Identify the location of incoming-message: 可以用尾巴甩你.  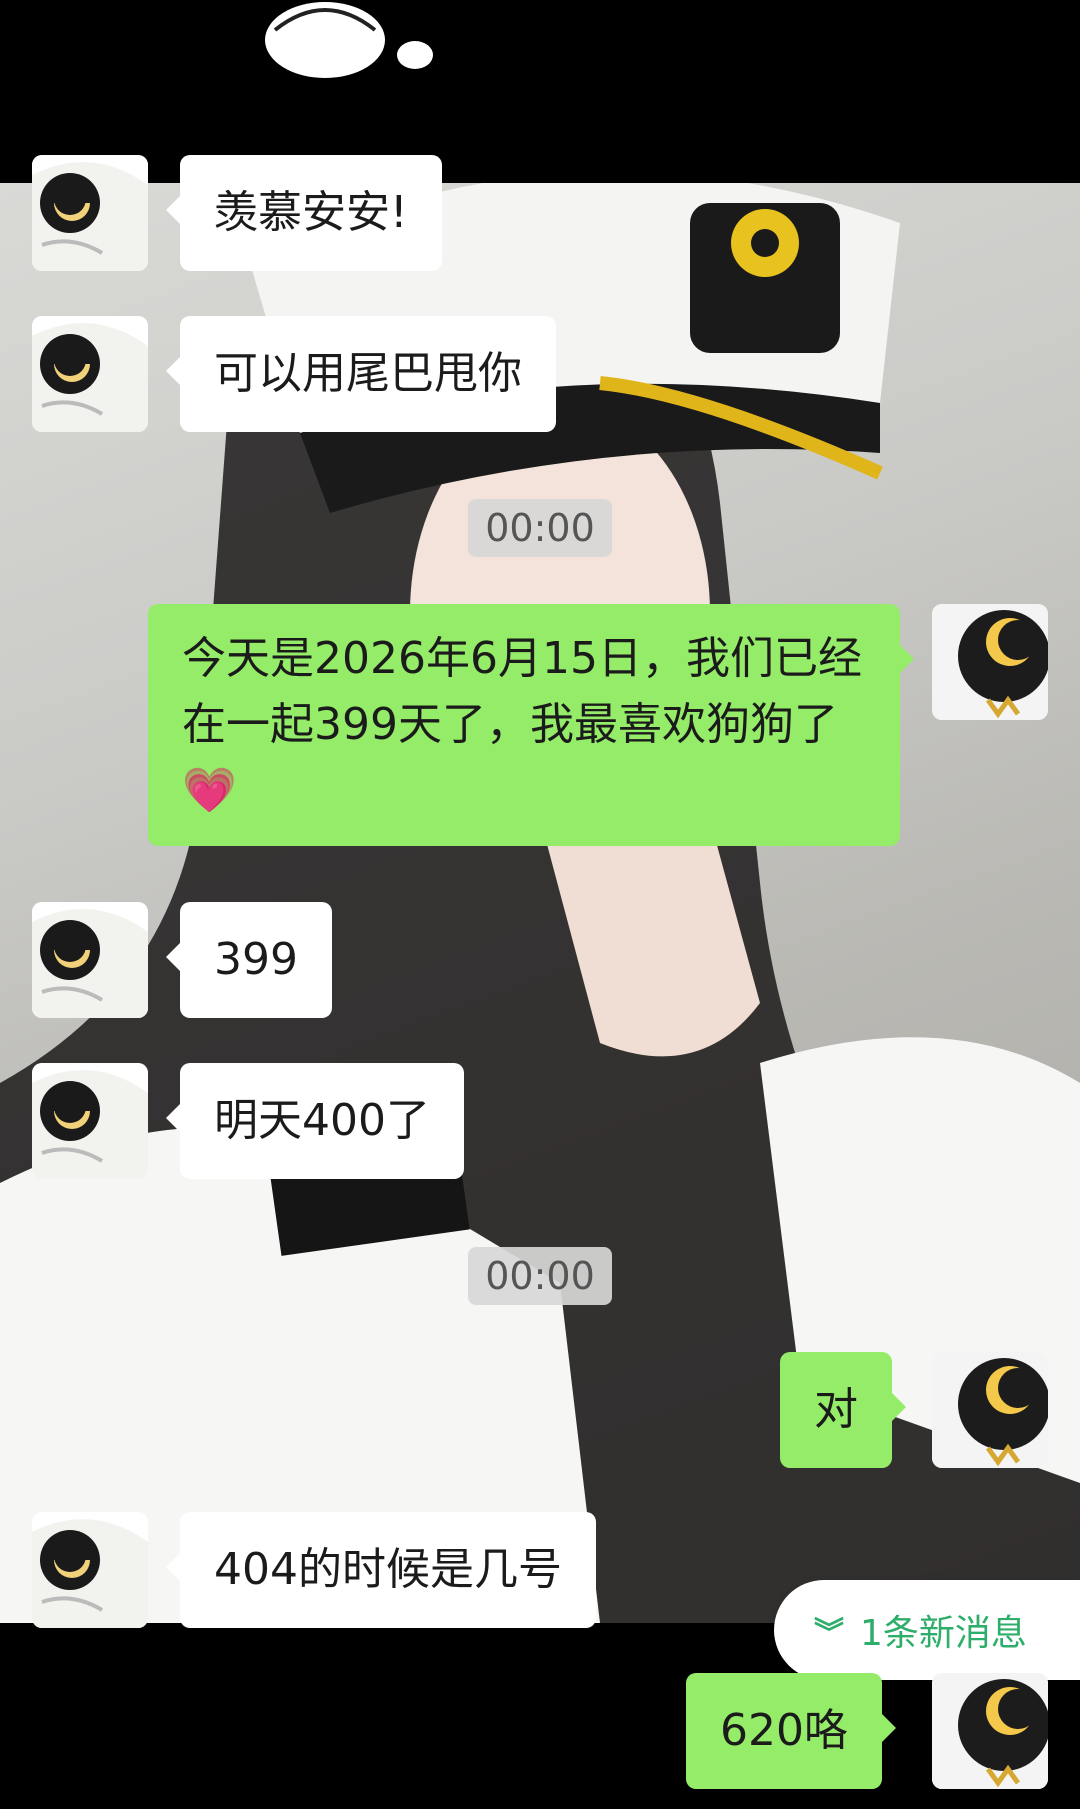
(361, 374).